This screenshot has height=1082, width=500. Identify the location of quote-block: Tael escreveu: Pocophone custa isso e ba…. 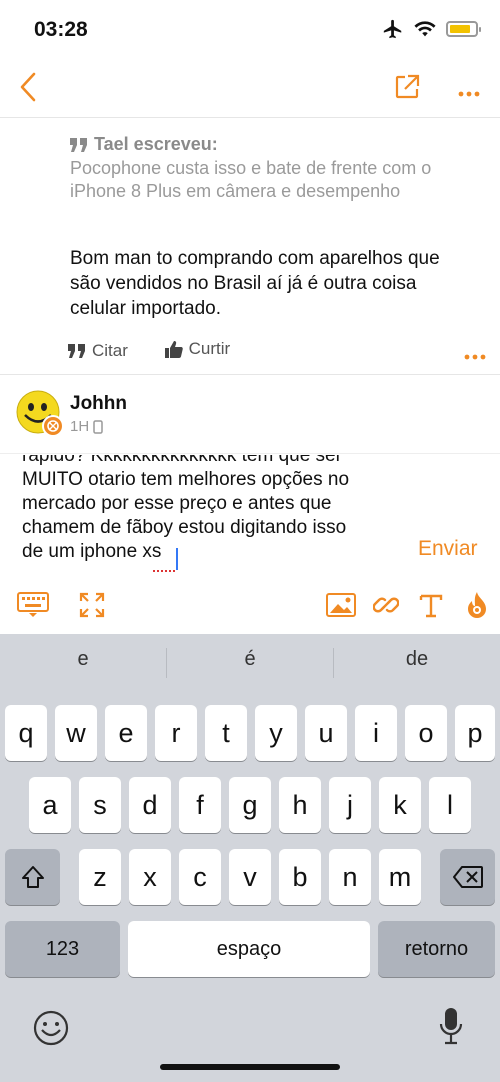
(260, 168).